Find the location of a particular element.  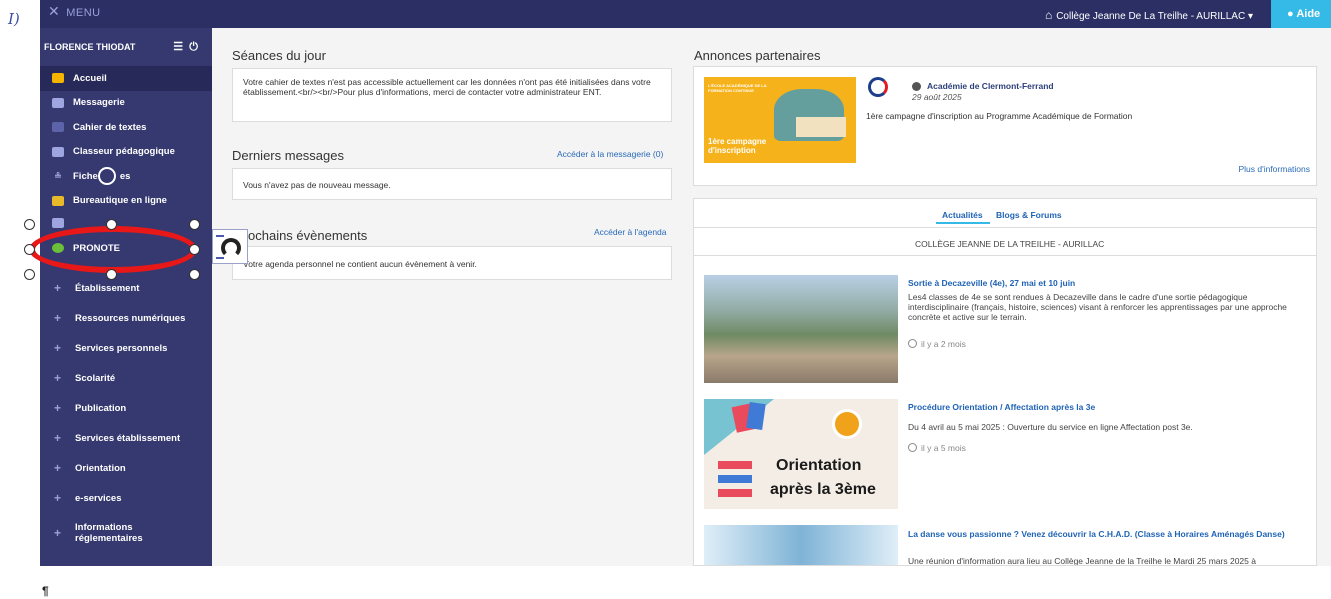

sidebar-section-orientation: + Orientation is located at coordinates (126, 468).